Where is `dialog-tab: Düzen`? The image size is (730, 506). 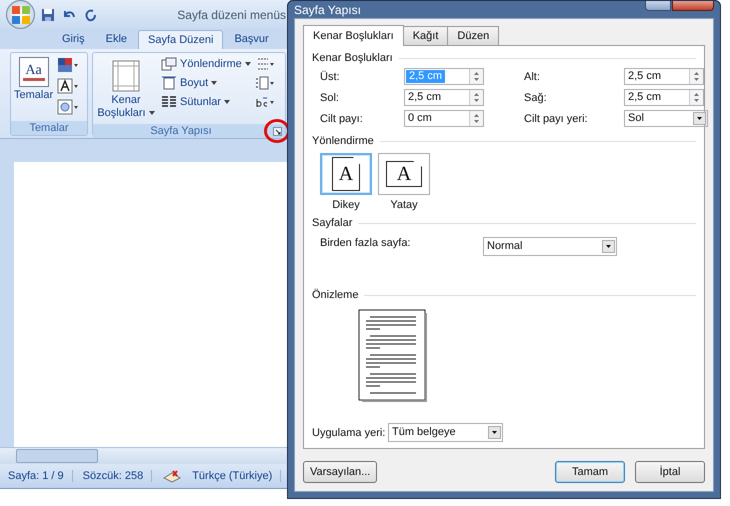
dialog-tab: Düzen is located at coordinates (473, 35).